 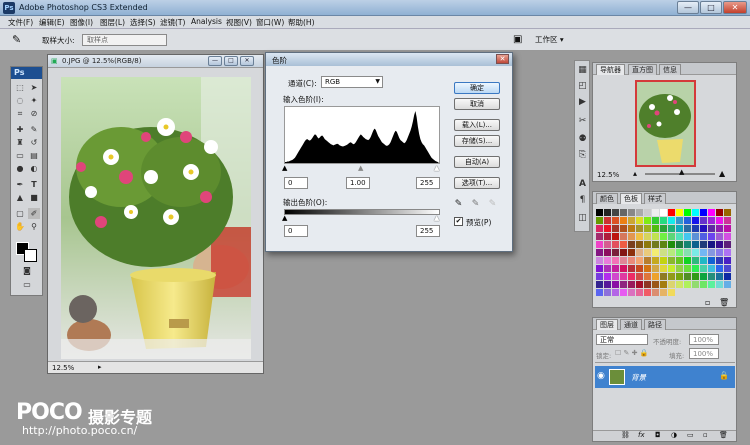 What do you see at coordinates (582, 70) in the screenshot?
I see `navigator-icon: ▦` at bounding box center [582, 70].